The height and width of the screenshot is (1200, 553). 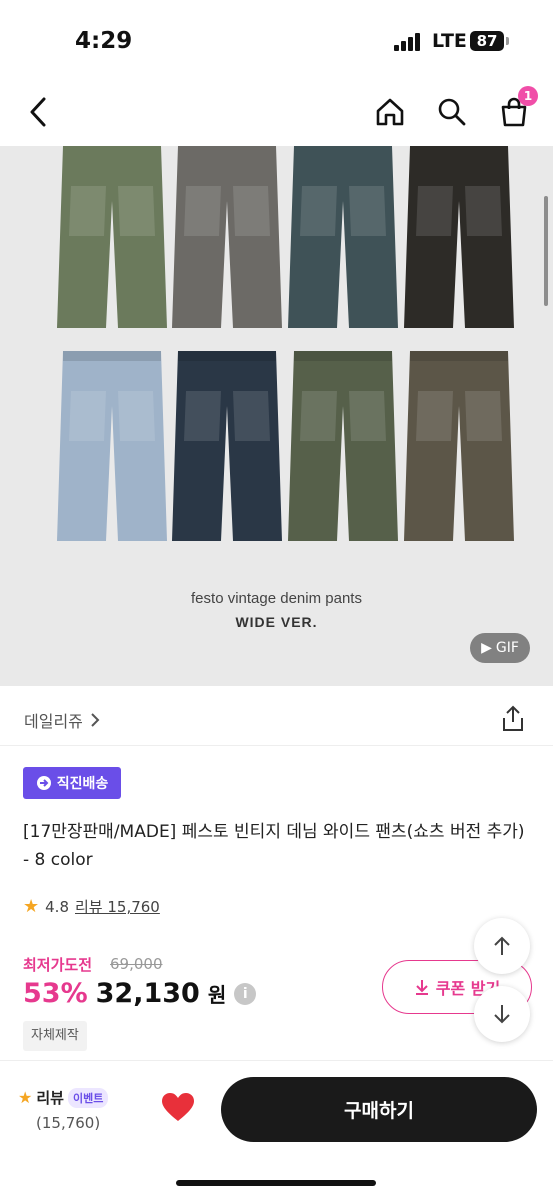 I want to click on cart-count-badge: 1, so click(x=528, y=96).